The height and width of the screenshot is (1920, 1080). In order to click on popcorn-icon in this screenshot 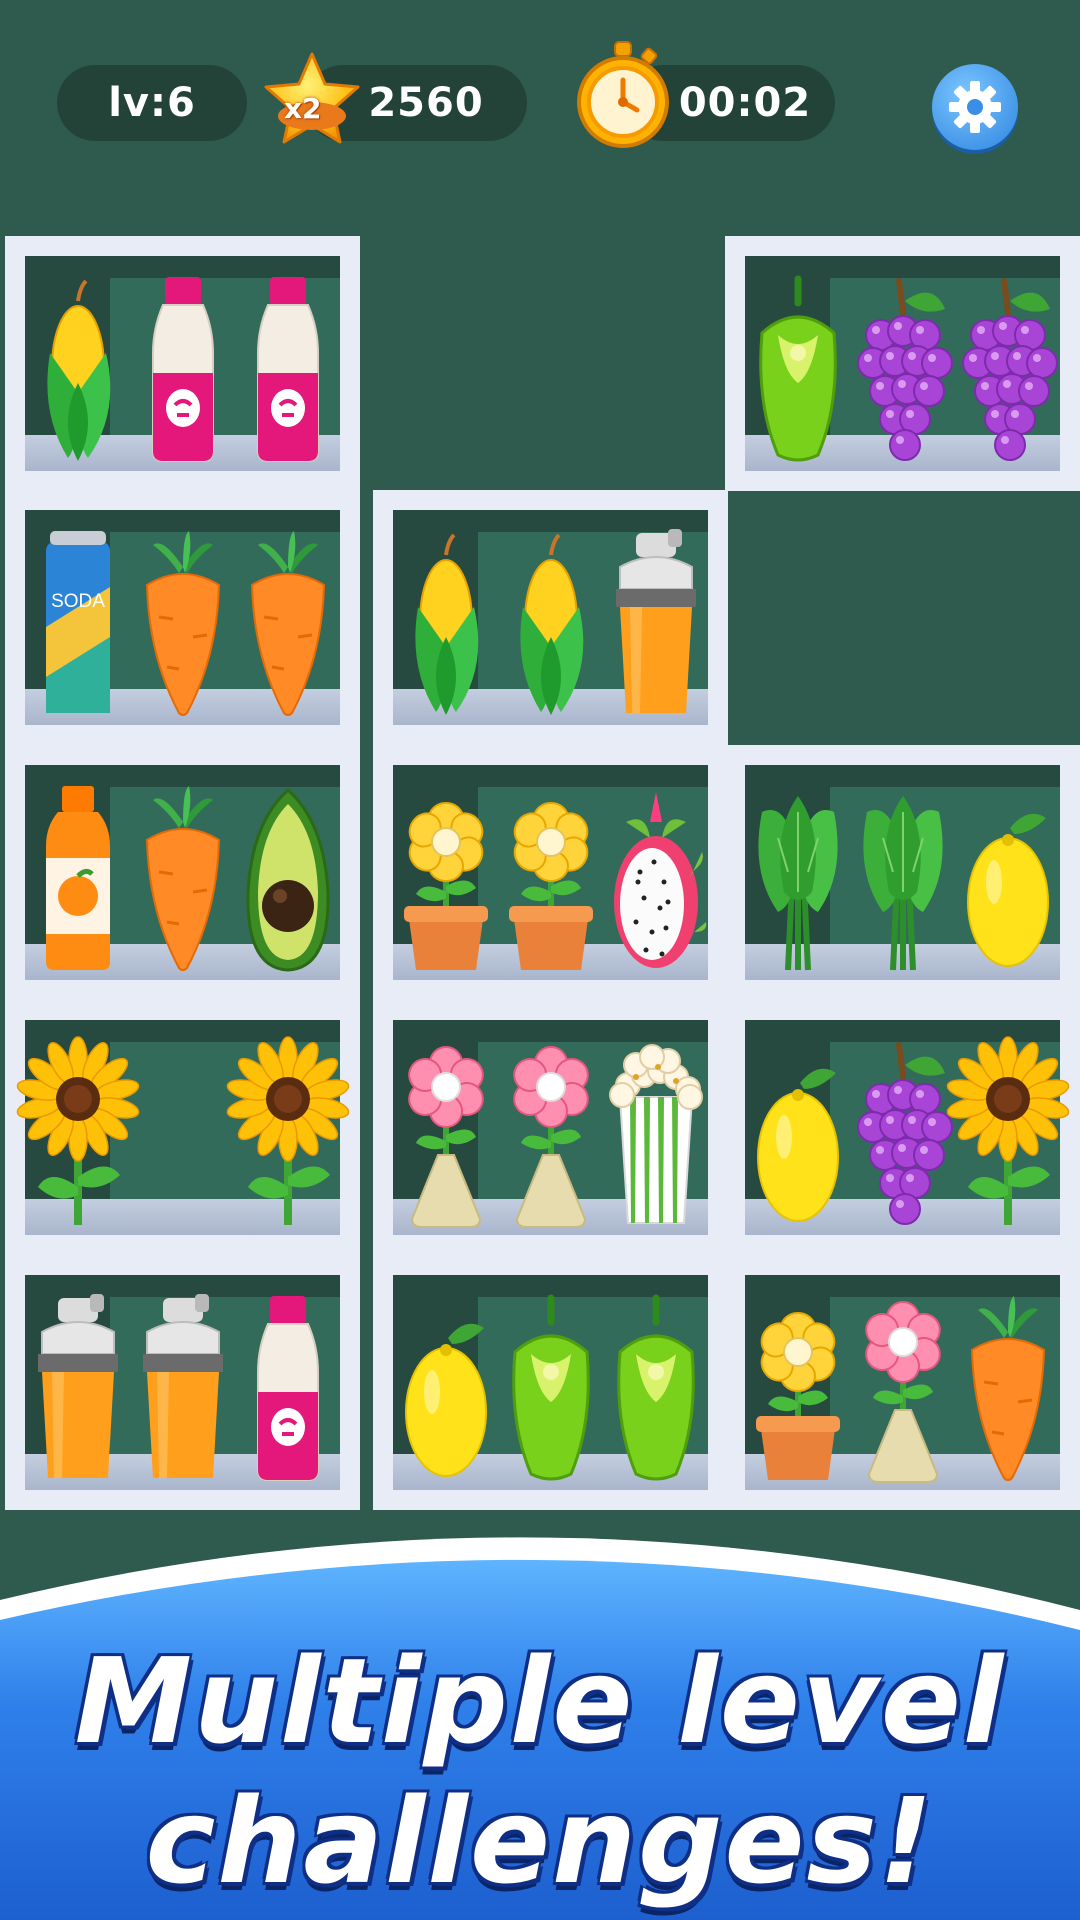, I will do `click(655, 1134)`.